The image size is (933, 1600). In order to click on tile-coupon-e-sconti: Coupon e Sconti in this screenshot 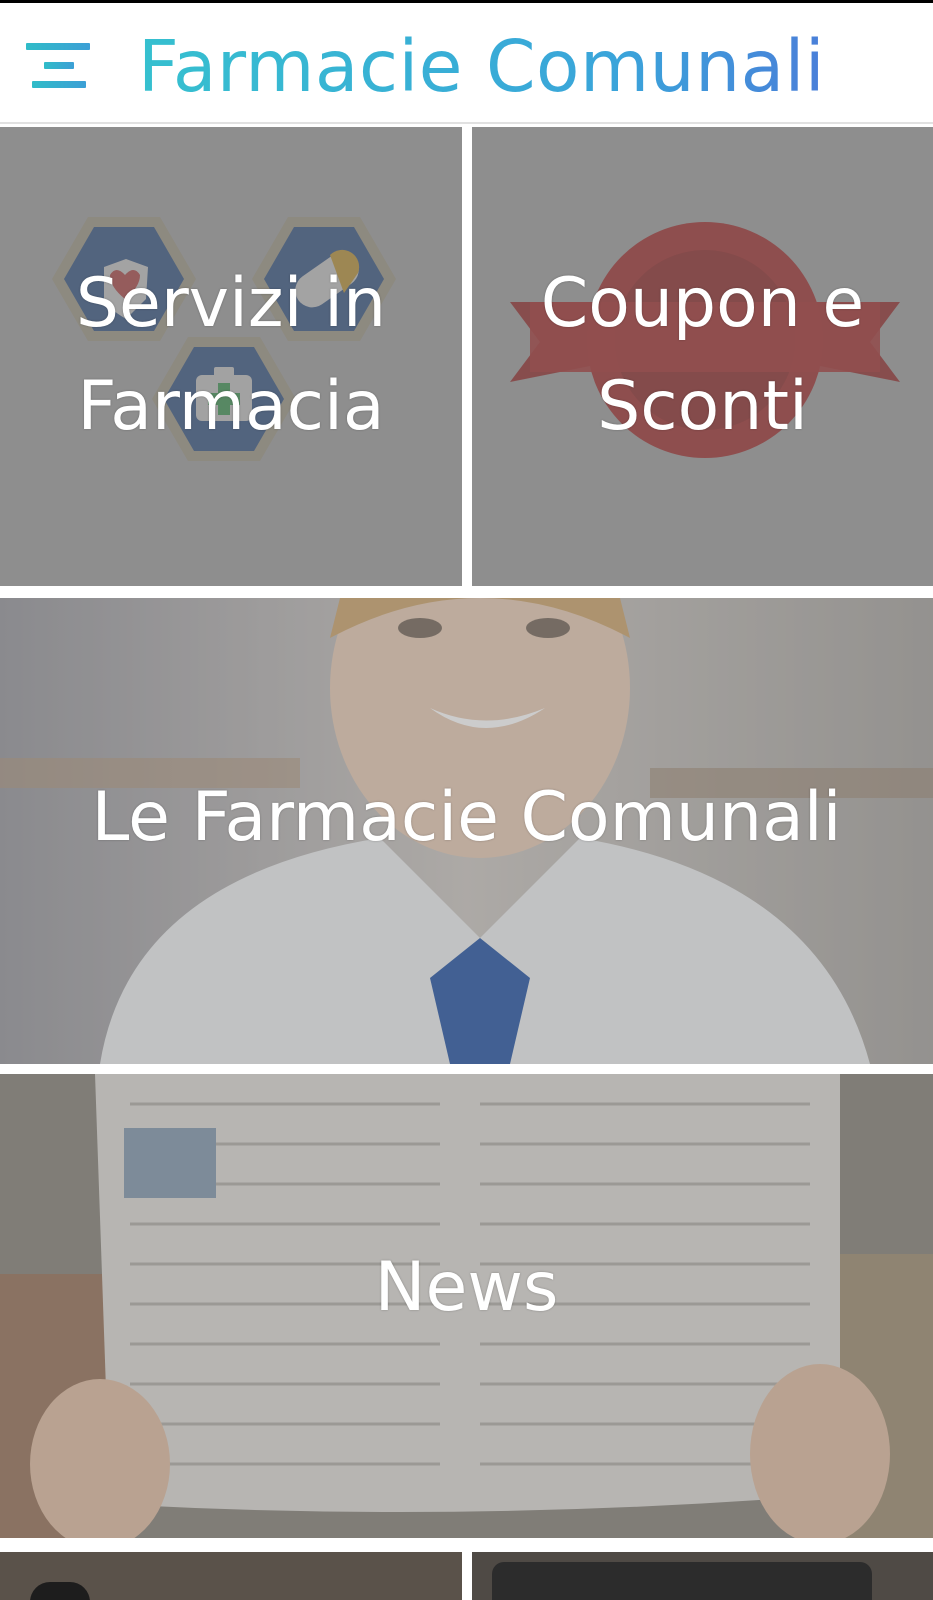, I will do `click(702, 356)`.